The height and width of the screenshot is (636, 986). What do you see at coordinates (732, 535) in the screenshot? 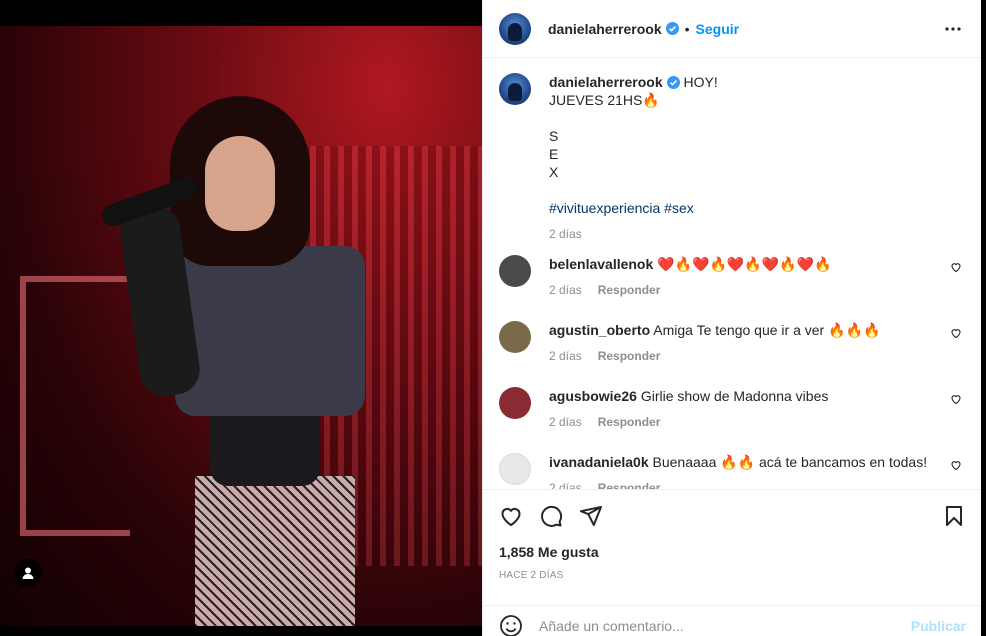
I see `post-actions: 1,858 Me gusta HACE 2 DÍAS` at bounding box center [732, 535].